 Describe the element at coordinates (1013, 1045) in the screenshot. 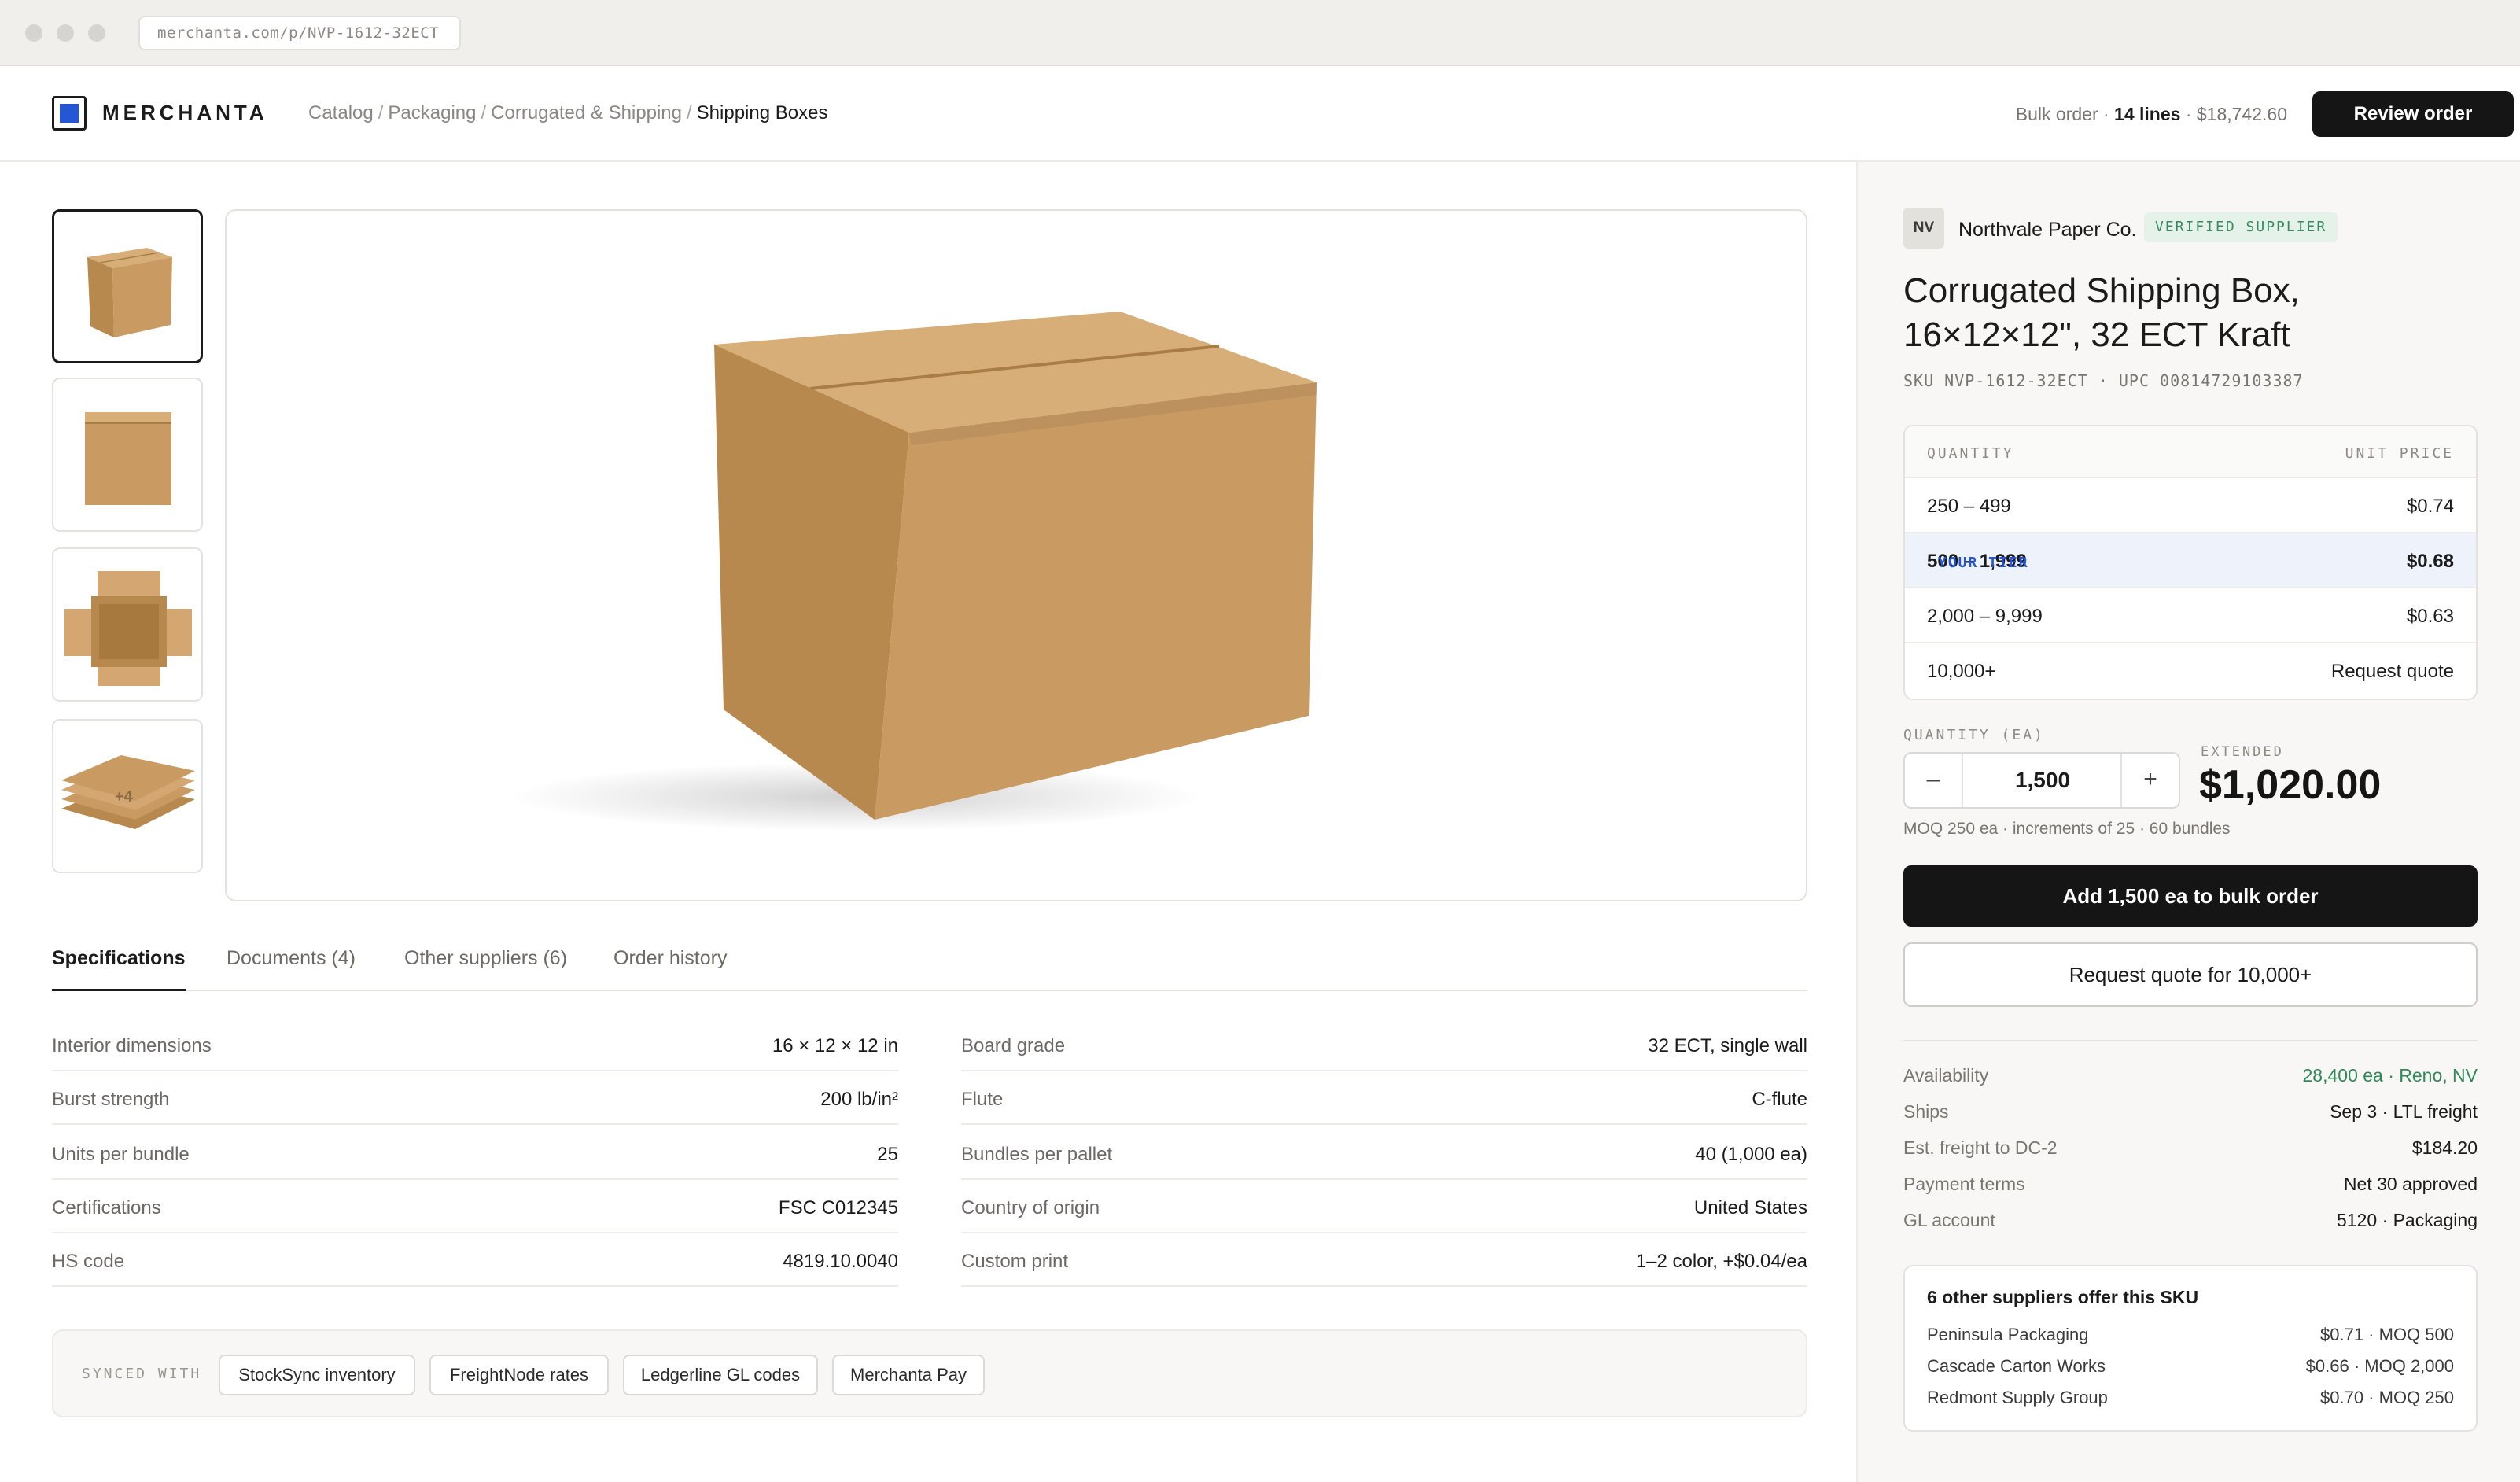

I see `spec-key: Board grade` at that location.